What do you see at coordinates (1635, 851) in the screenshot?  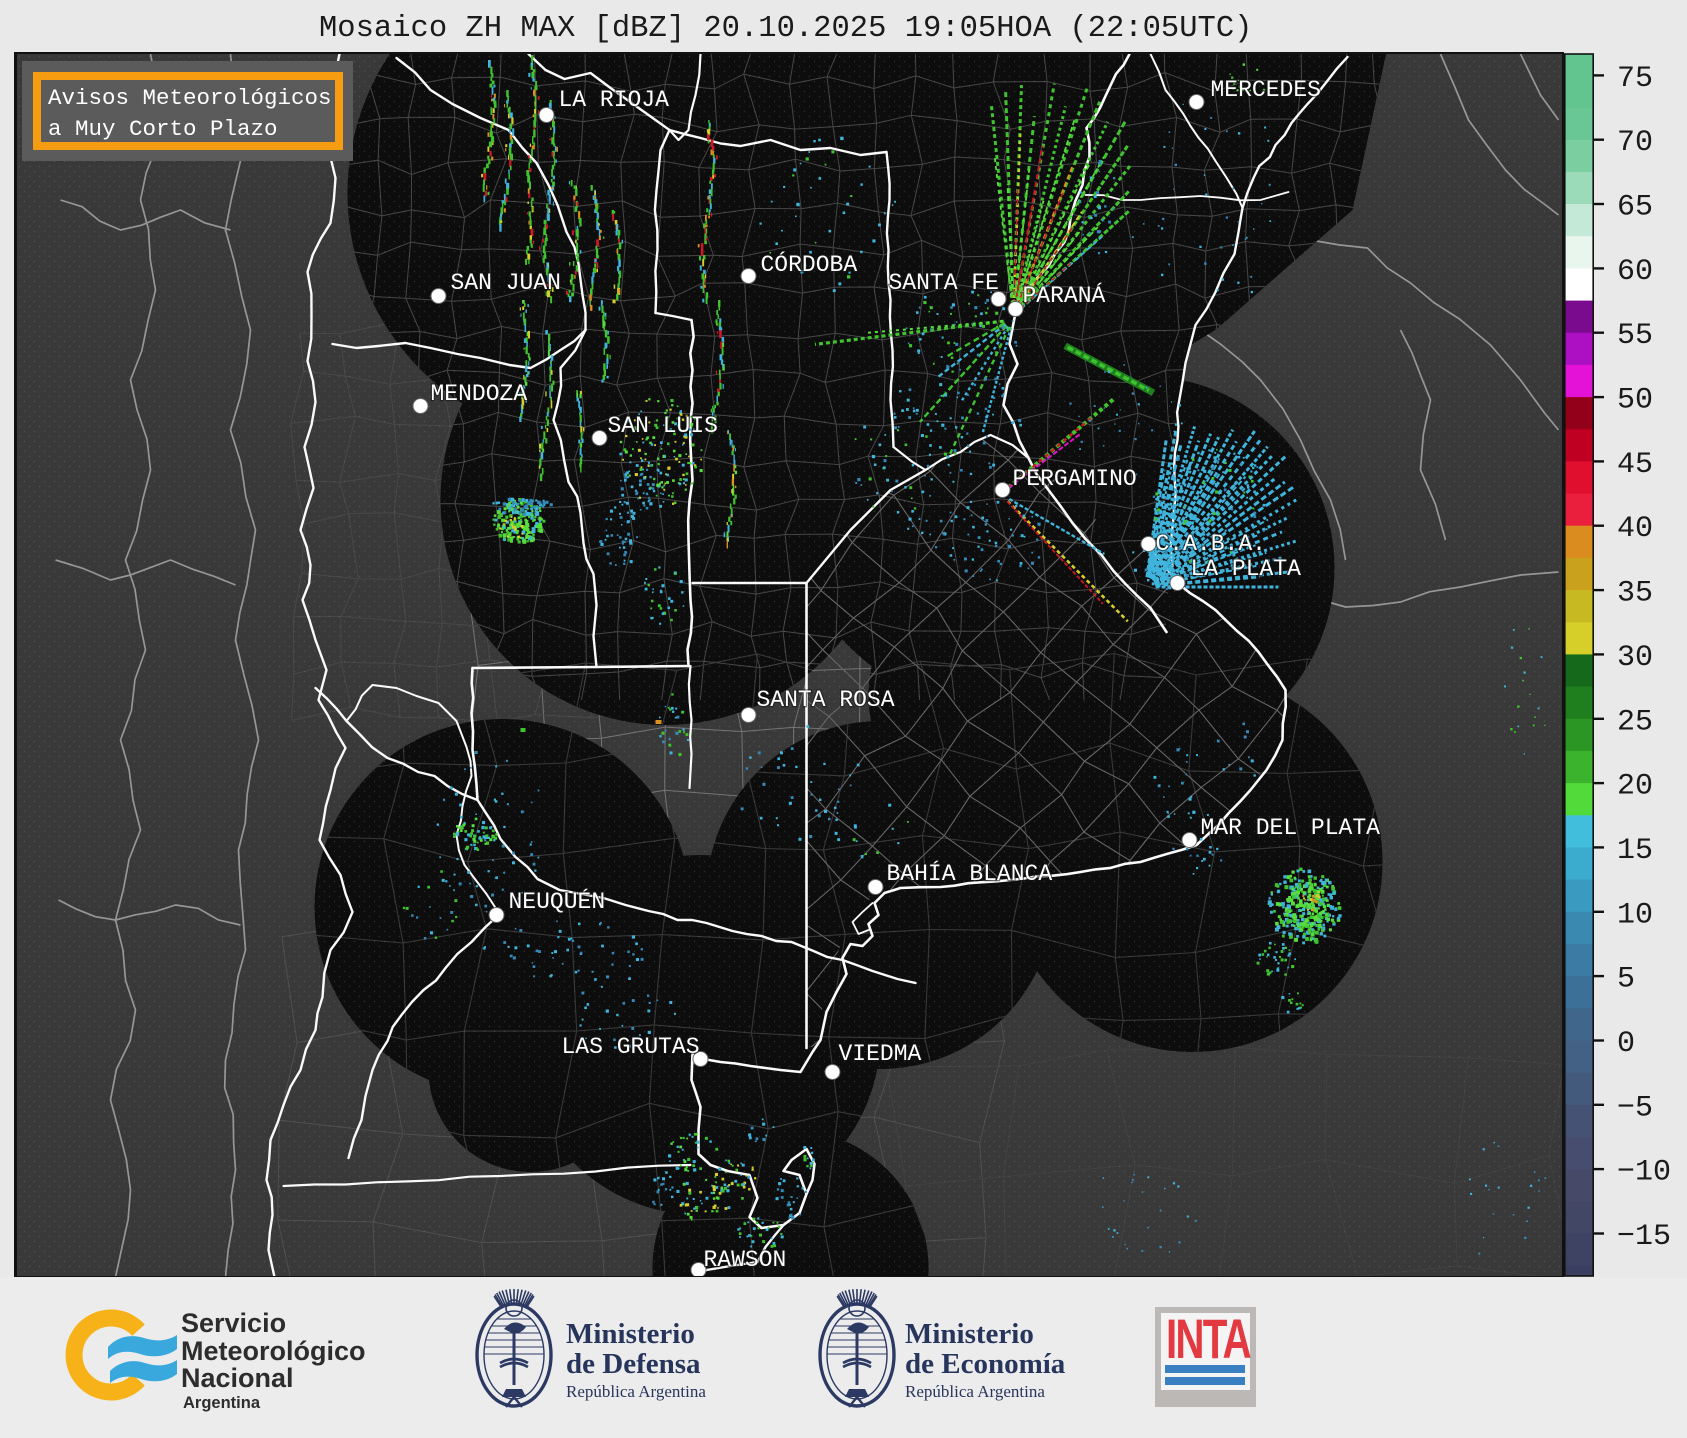 I see `svg-text: 15` at bounding box center [1635, 851].